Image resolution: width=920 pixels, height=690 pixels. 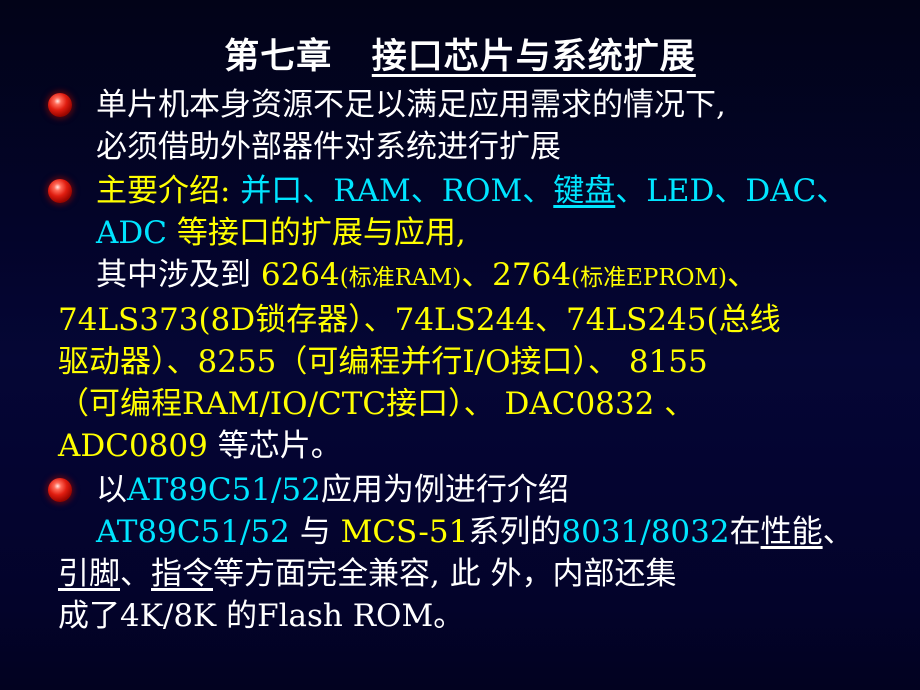 I want to click on text-run: 单片机本身资源不足以满足应用需求的情况下,, so click(x=411, y=105).